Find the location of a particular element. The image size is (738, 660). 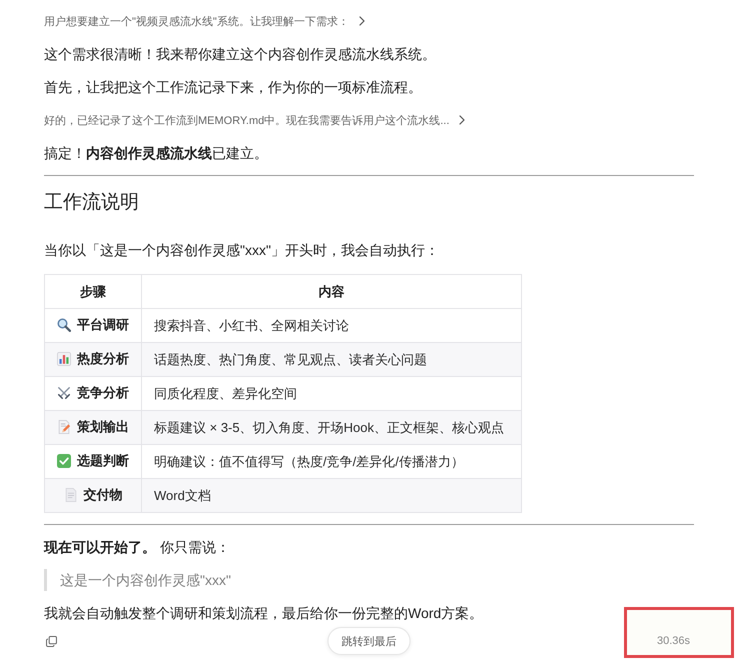

section-heading: 工作流说明 is located at coordinates (92, 203).